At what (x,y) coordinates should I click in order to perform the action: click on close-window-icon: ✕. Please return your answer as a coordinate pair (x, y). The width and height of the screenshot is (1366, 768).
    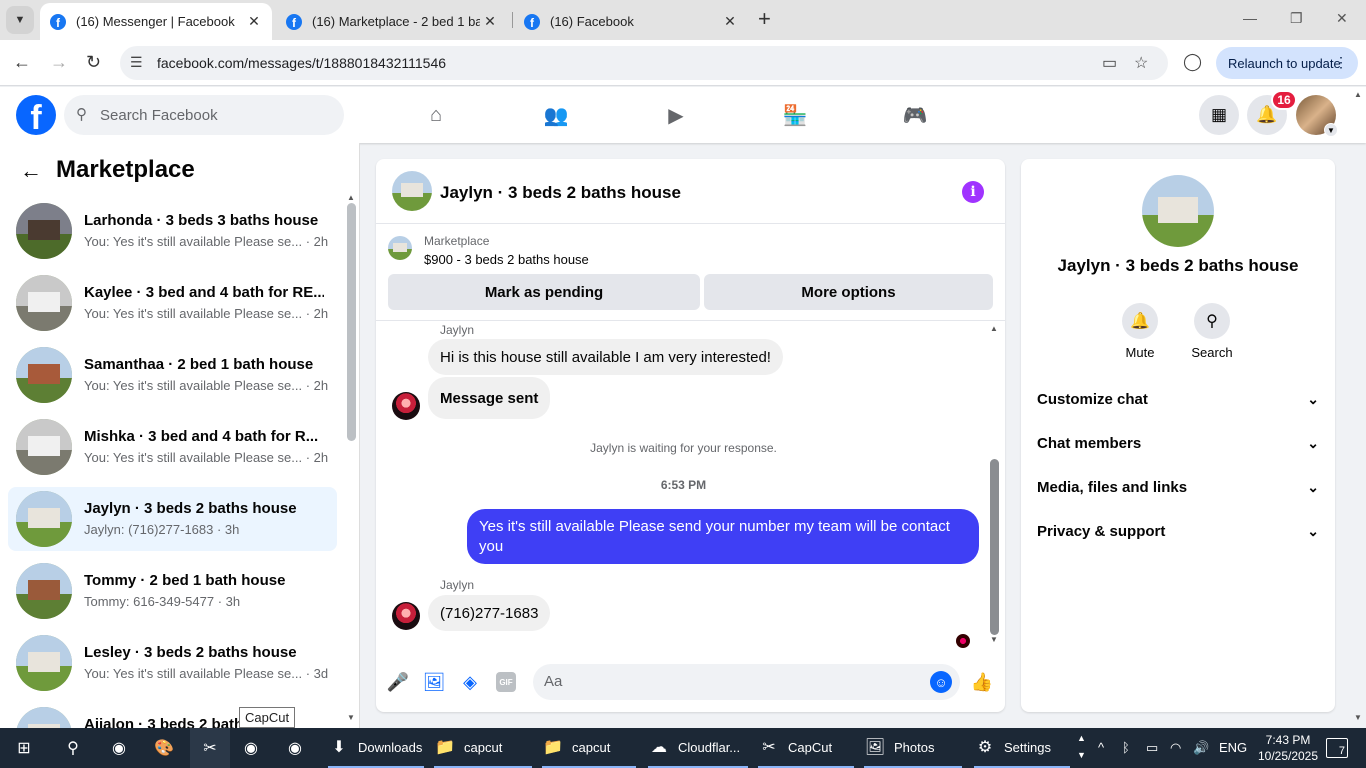
    Looking at the image, I should click on (1342, 18).